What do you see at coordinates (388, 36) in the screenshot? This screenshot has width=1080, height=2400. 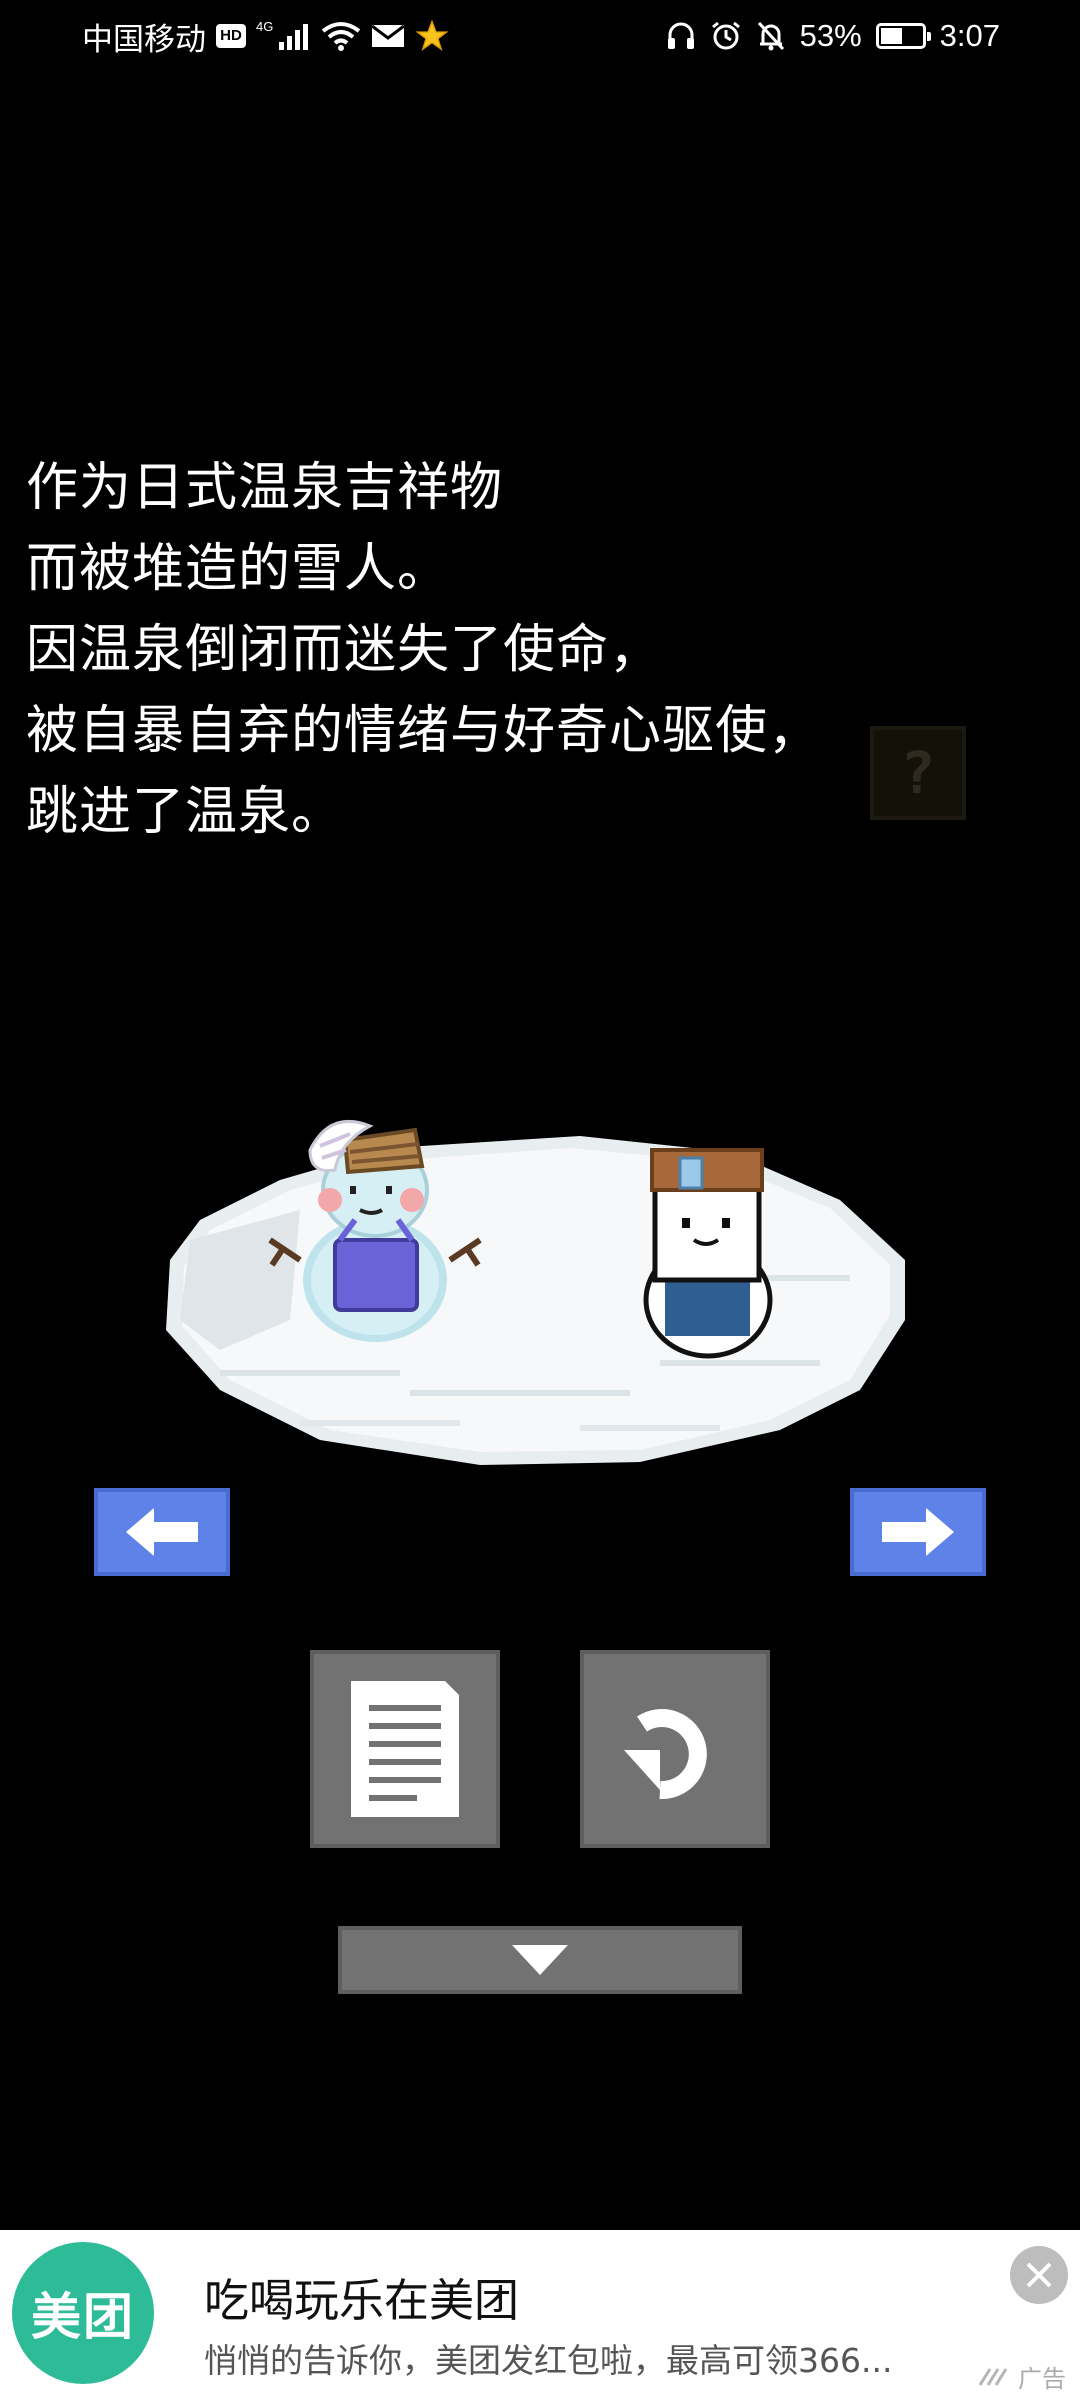 I see `mail-icon` at bounding box center [388, 36].